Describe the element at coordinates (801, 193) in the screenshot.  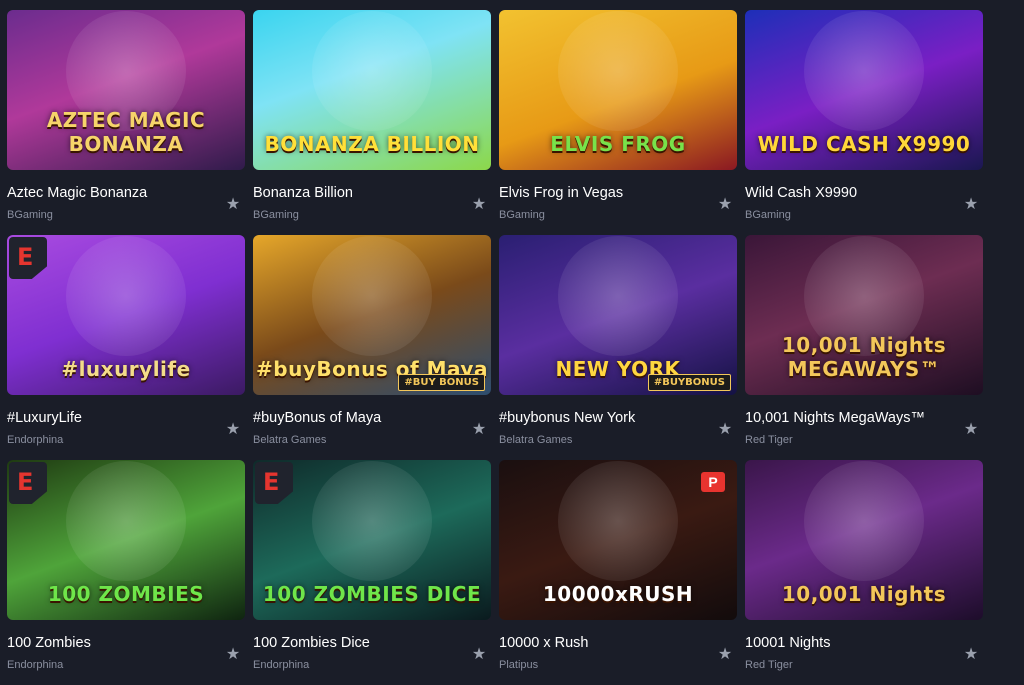
I see `game-title: Wild Cash X9990` at that location.